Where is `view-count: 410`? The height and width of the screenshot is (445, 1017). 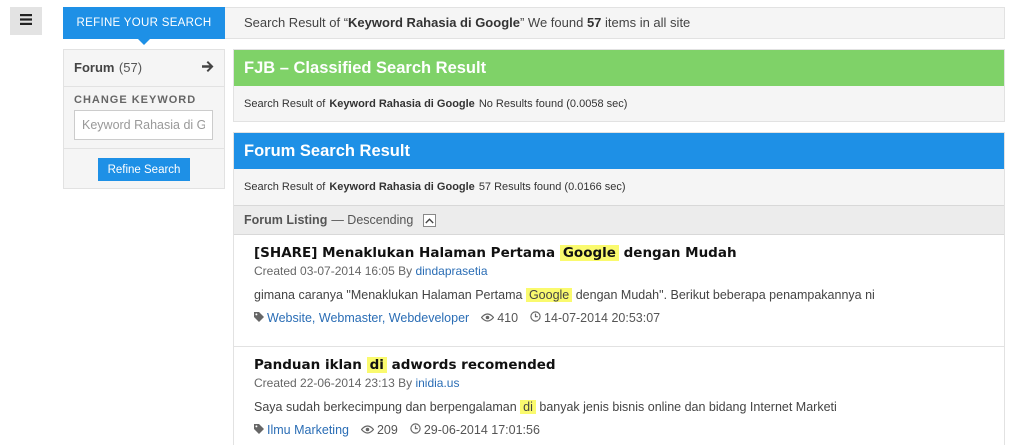
view-count: 410 is located at coordinates (508, 318).